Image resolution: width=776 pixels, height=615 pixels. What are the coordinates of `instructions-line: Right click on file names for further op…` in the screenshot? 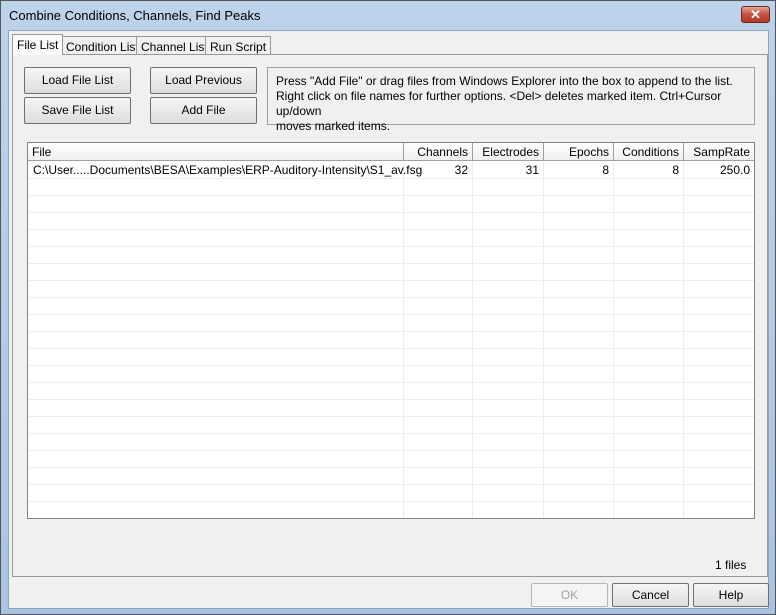 It's located at (499, 103).